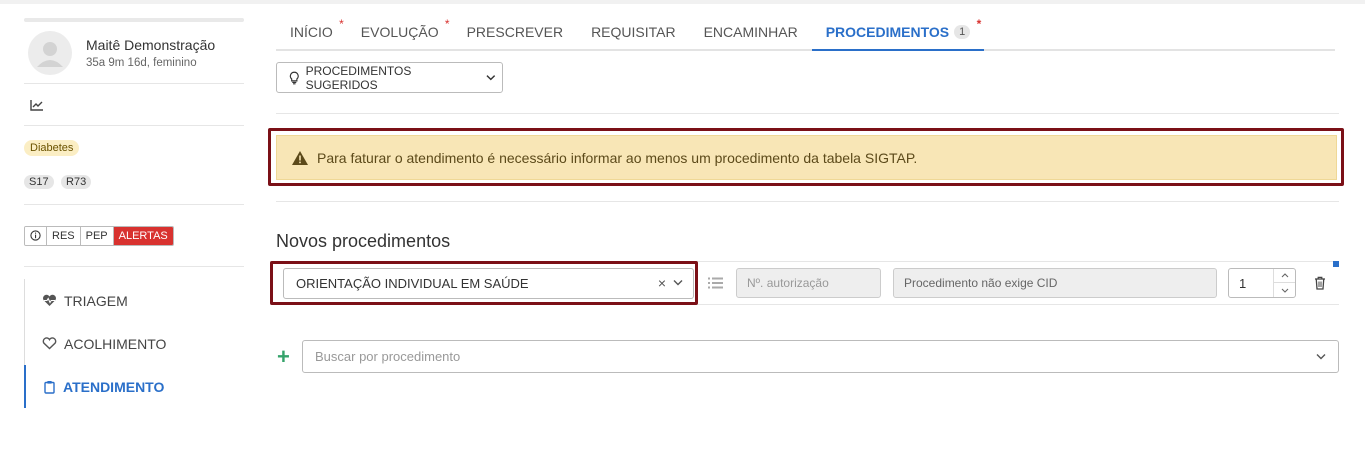 This screenshot has height=476, width=1365. I want to click on tab-label: EVOLUÇÃO, so click(399, 32).